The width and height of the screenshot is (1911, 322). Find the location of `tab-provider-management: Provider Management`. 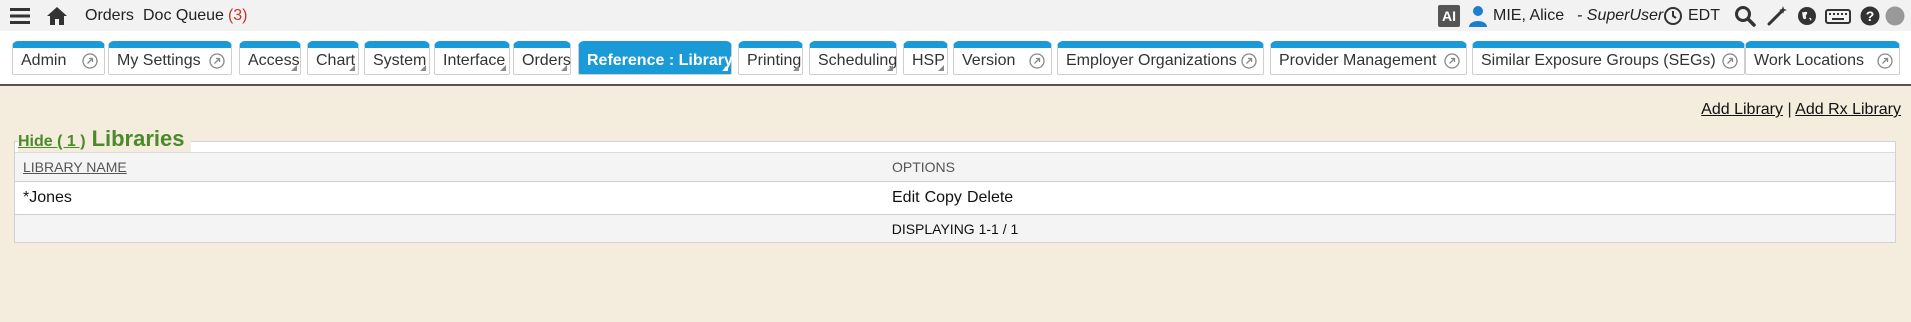

tab-provider-management: Provider Management is located at coordinates (1368, 58).